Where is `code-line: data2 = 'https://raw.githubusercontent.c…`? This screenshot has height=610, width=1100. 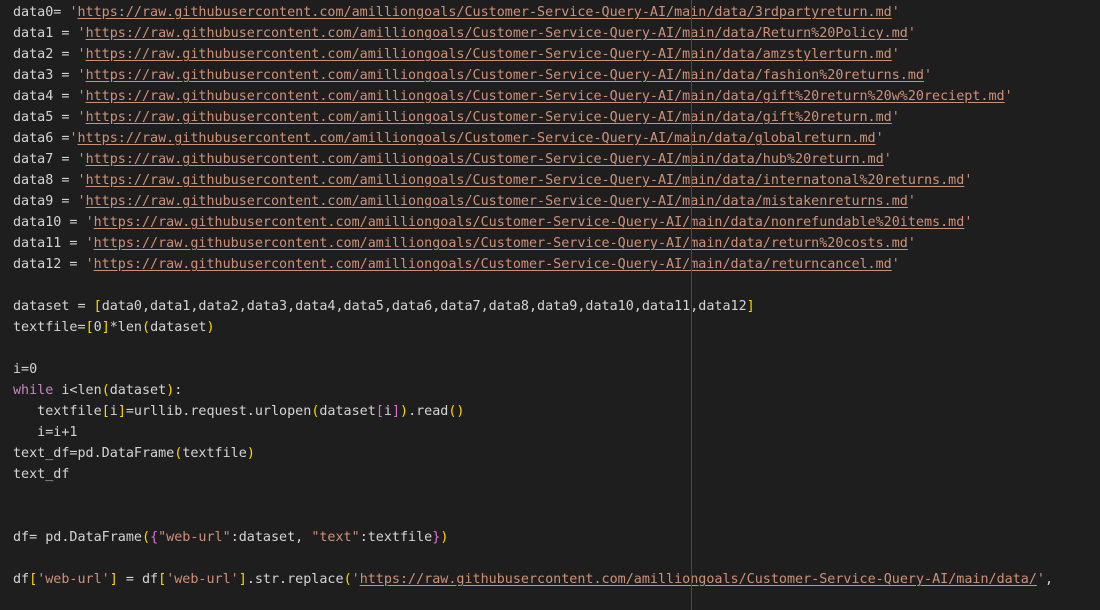 code-line: data2 = 'https://raw.githubusercontent.c… is located at coordinates (456, 54).